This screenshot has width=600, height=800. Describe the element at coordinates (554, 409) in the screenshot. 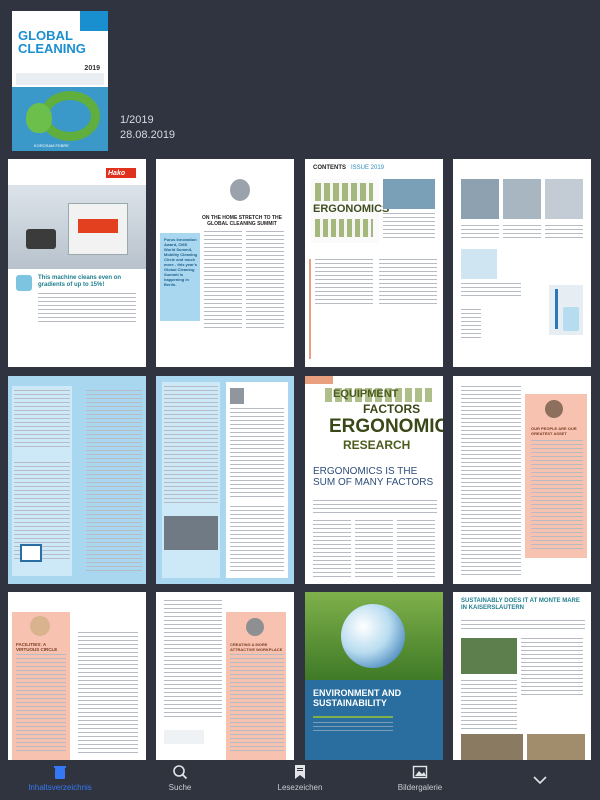

I see `quote-portrait` at that location.